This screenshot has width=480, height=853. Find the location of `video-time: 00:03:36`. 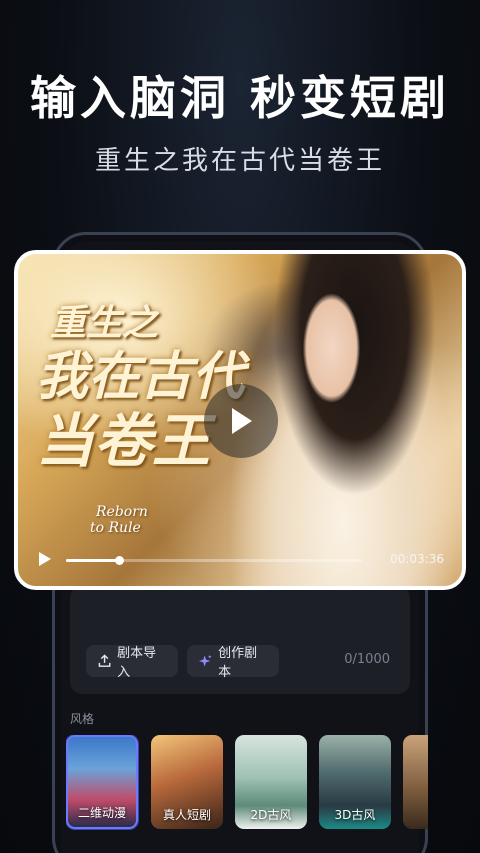

video-time: 00:03:36 is located at coordinates (417, 559).